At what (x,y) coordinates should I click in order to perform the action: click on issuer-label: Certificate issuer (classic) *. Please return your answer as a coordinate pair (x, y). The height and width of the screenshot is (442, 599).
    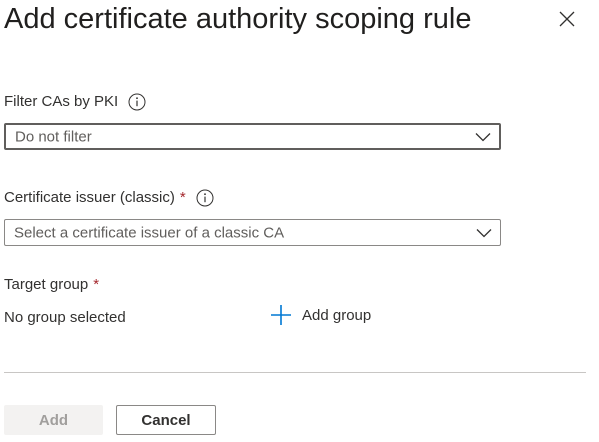
    Looking at the image, I should click on (109, 198).